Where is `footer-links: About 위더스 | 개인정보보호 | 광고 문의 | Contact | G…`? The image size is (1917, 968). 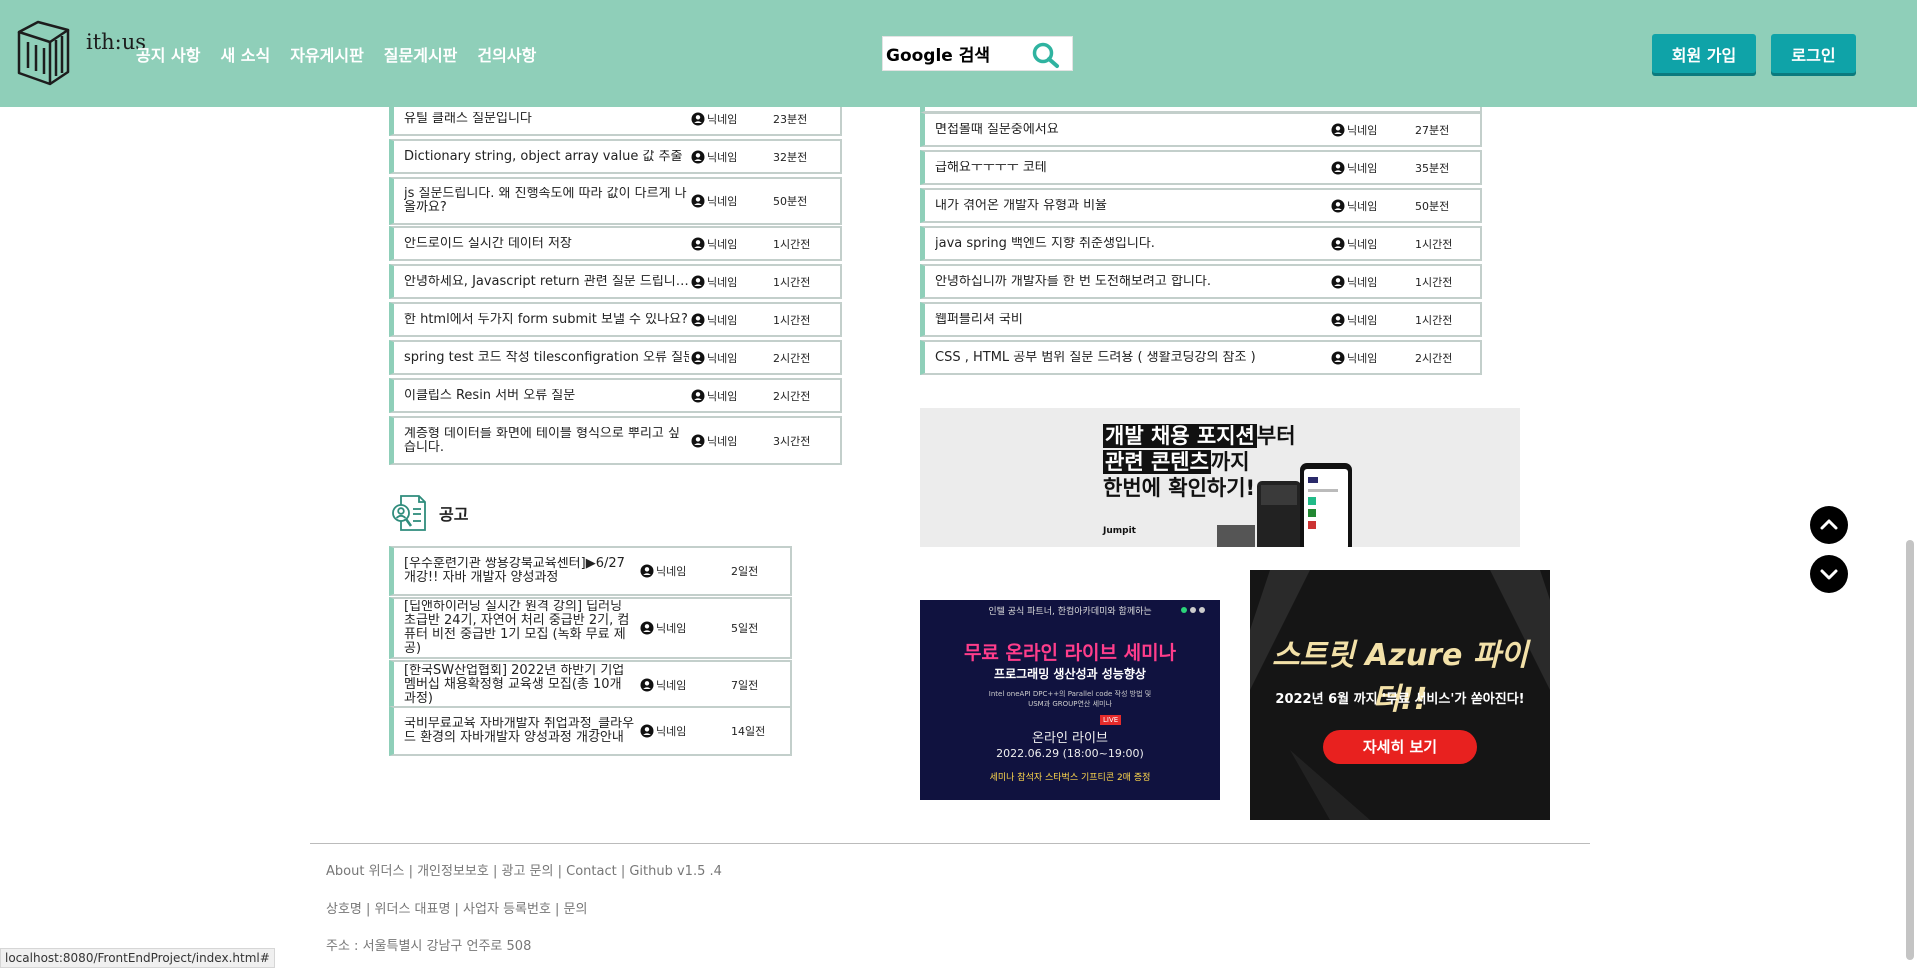 footer-links: About 위더스 | 개인정보보호 | 광고 문의 | Contact | G… is located at coordinates (524, 869).